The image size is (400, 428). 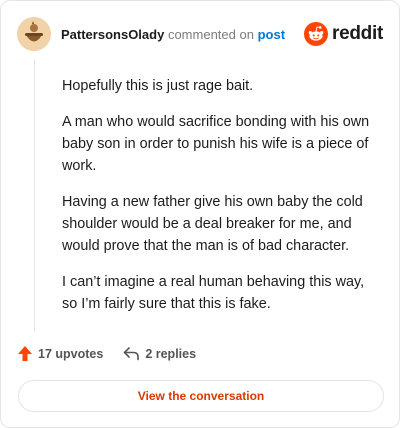 I want to click on upvote-button: 17 upvotes, so click(x=60, y=353).